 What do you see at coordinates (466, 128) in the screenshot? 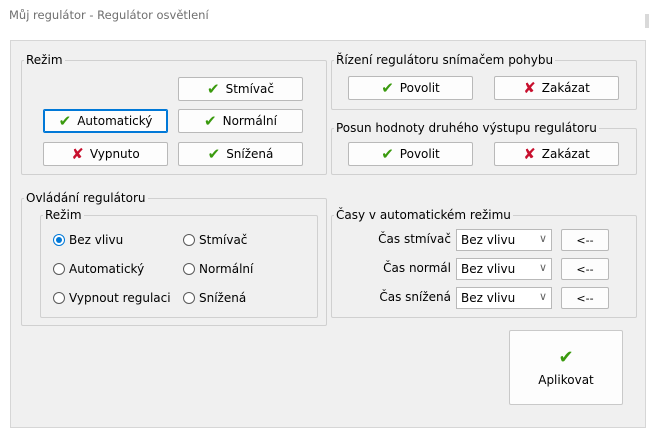
I see `posun-legend: Posun hodnoty druhého výstupu regulátoru` at bounding box center [466, 128].